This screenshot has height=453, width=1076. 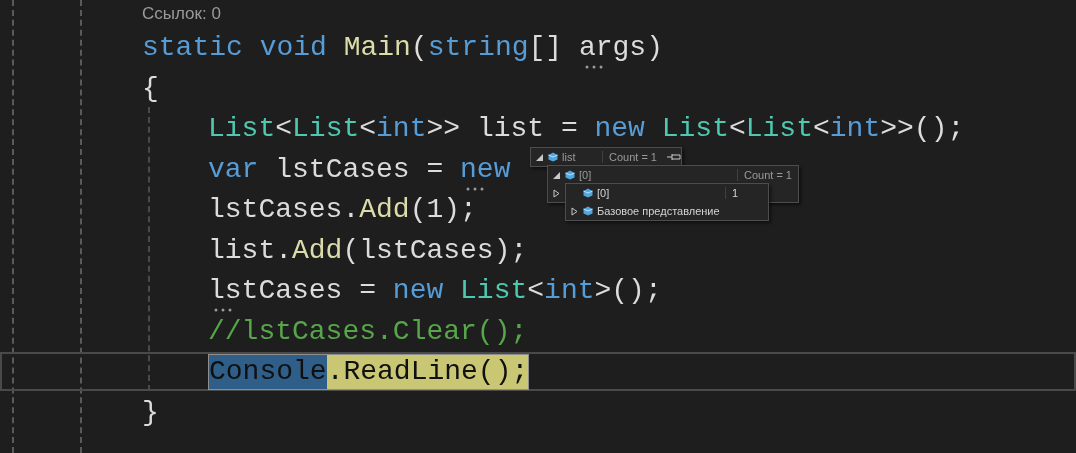 I want to click on code-token: >>();, so click(x=922, y=129).